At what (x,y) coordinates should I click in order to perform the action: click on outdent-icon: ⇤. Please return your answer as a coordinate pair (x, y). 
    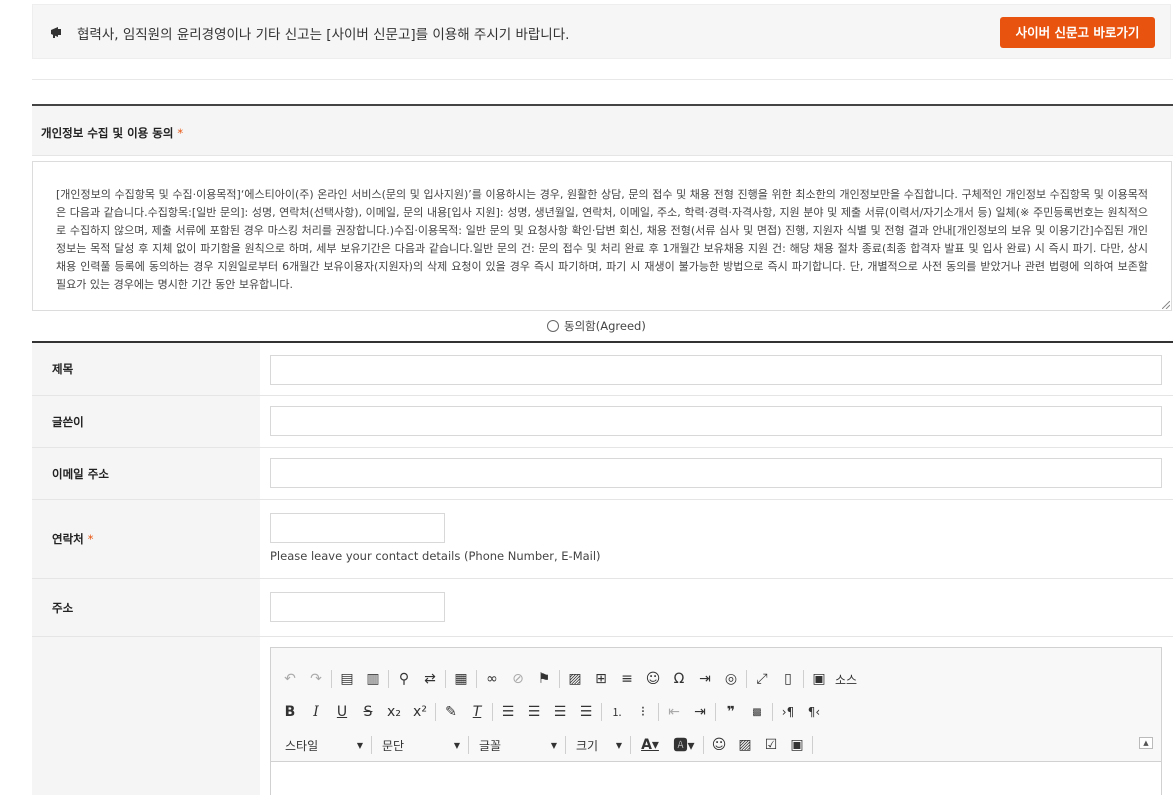
    Looking at the image, I should click on (674, 712).